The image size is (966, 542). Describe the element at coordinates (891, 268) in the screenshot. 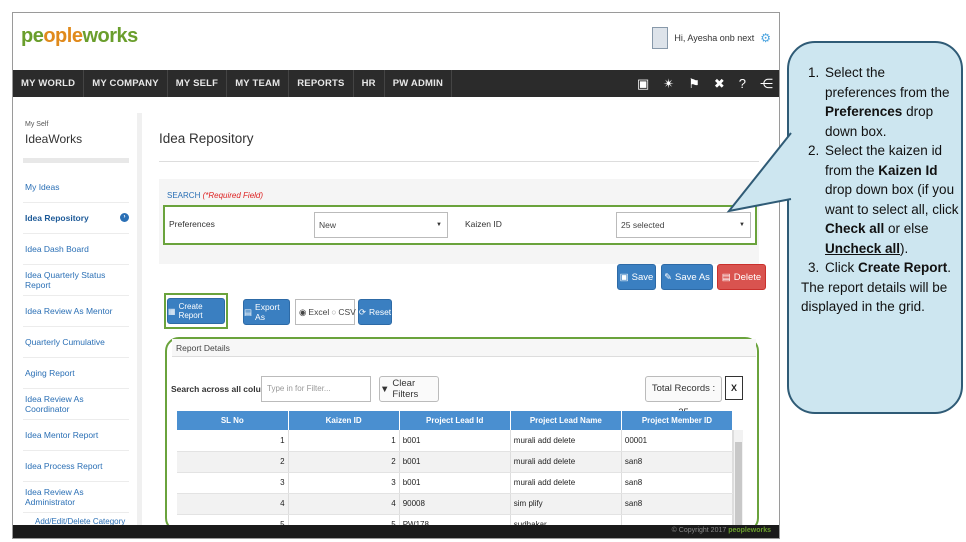

I see `callout-step-3: Click Create Report.` at that location.